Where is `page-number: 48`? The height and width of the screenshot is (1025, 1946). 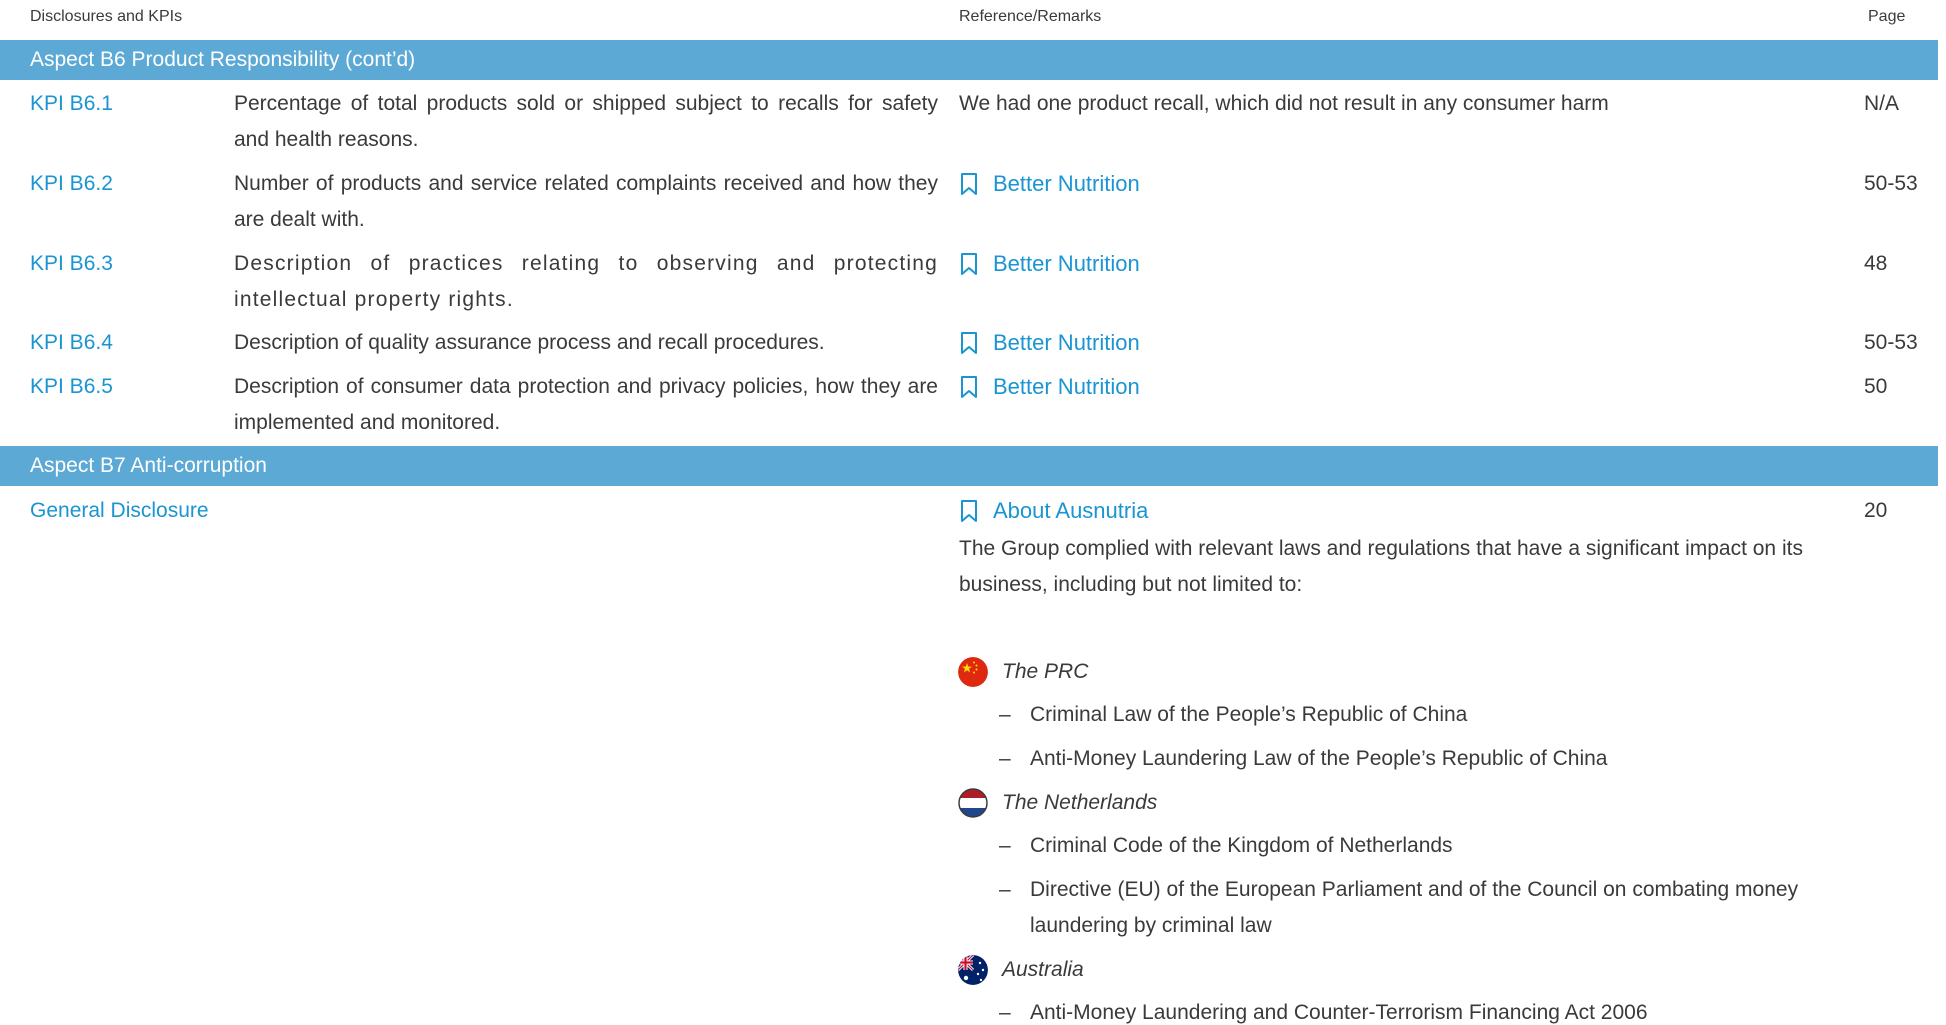
page-number: 48 is located at coordinates (1876, 263).